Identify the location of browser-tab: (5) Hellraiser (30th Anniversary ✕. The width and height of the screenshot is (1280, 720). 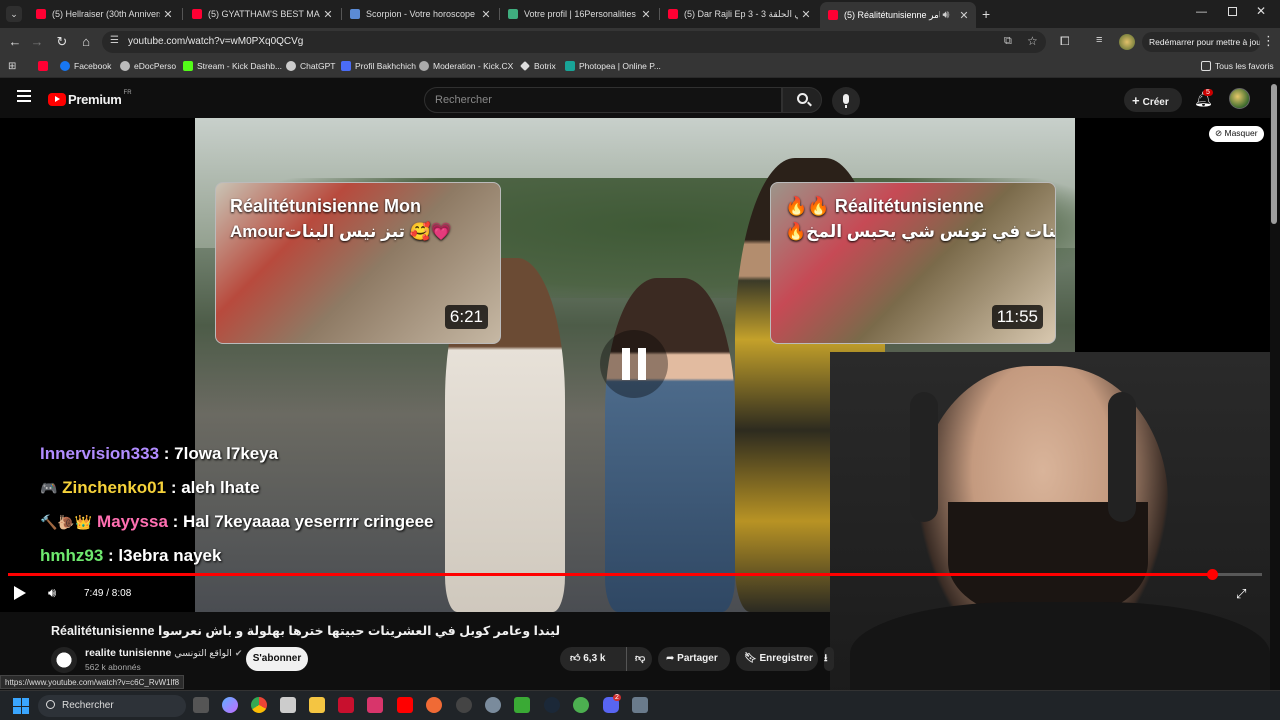
(104, 14).